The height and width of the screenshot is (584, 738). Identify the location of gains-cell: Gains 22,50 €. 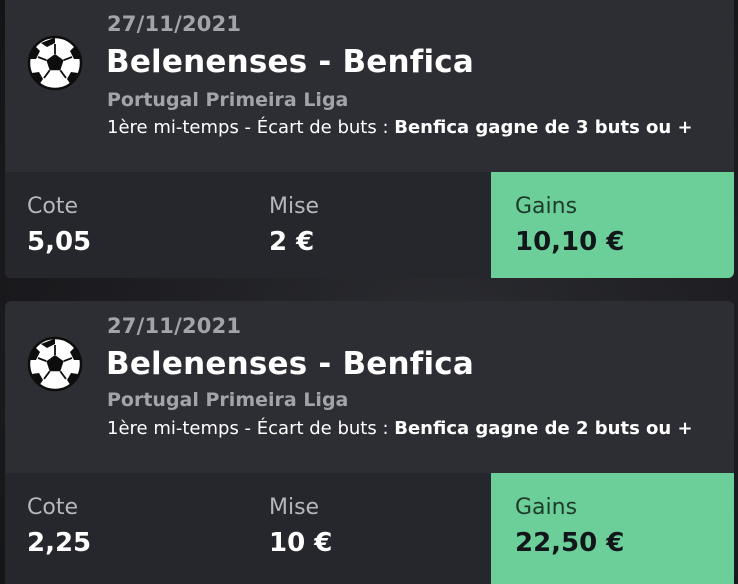
(612, 528).